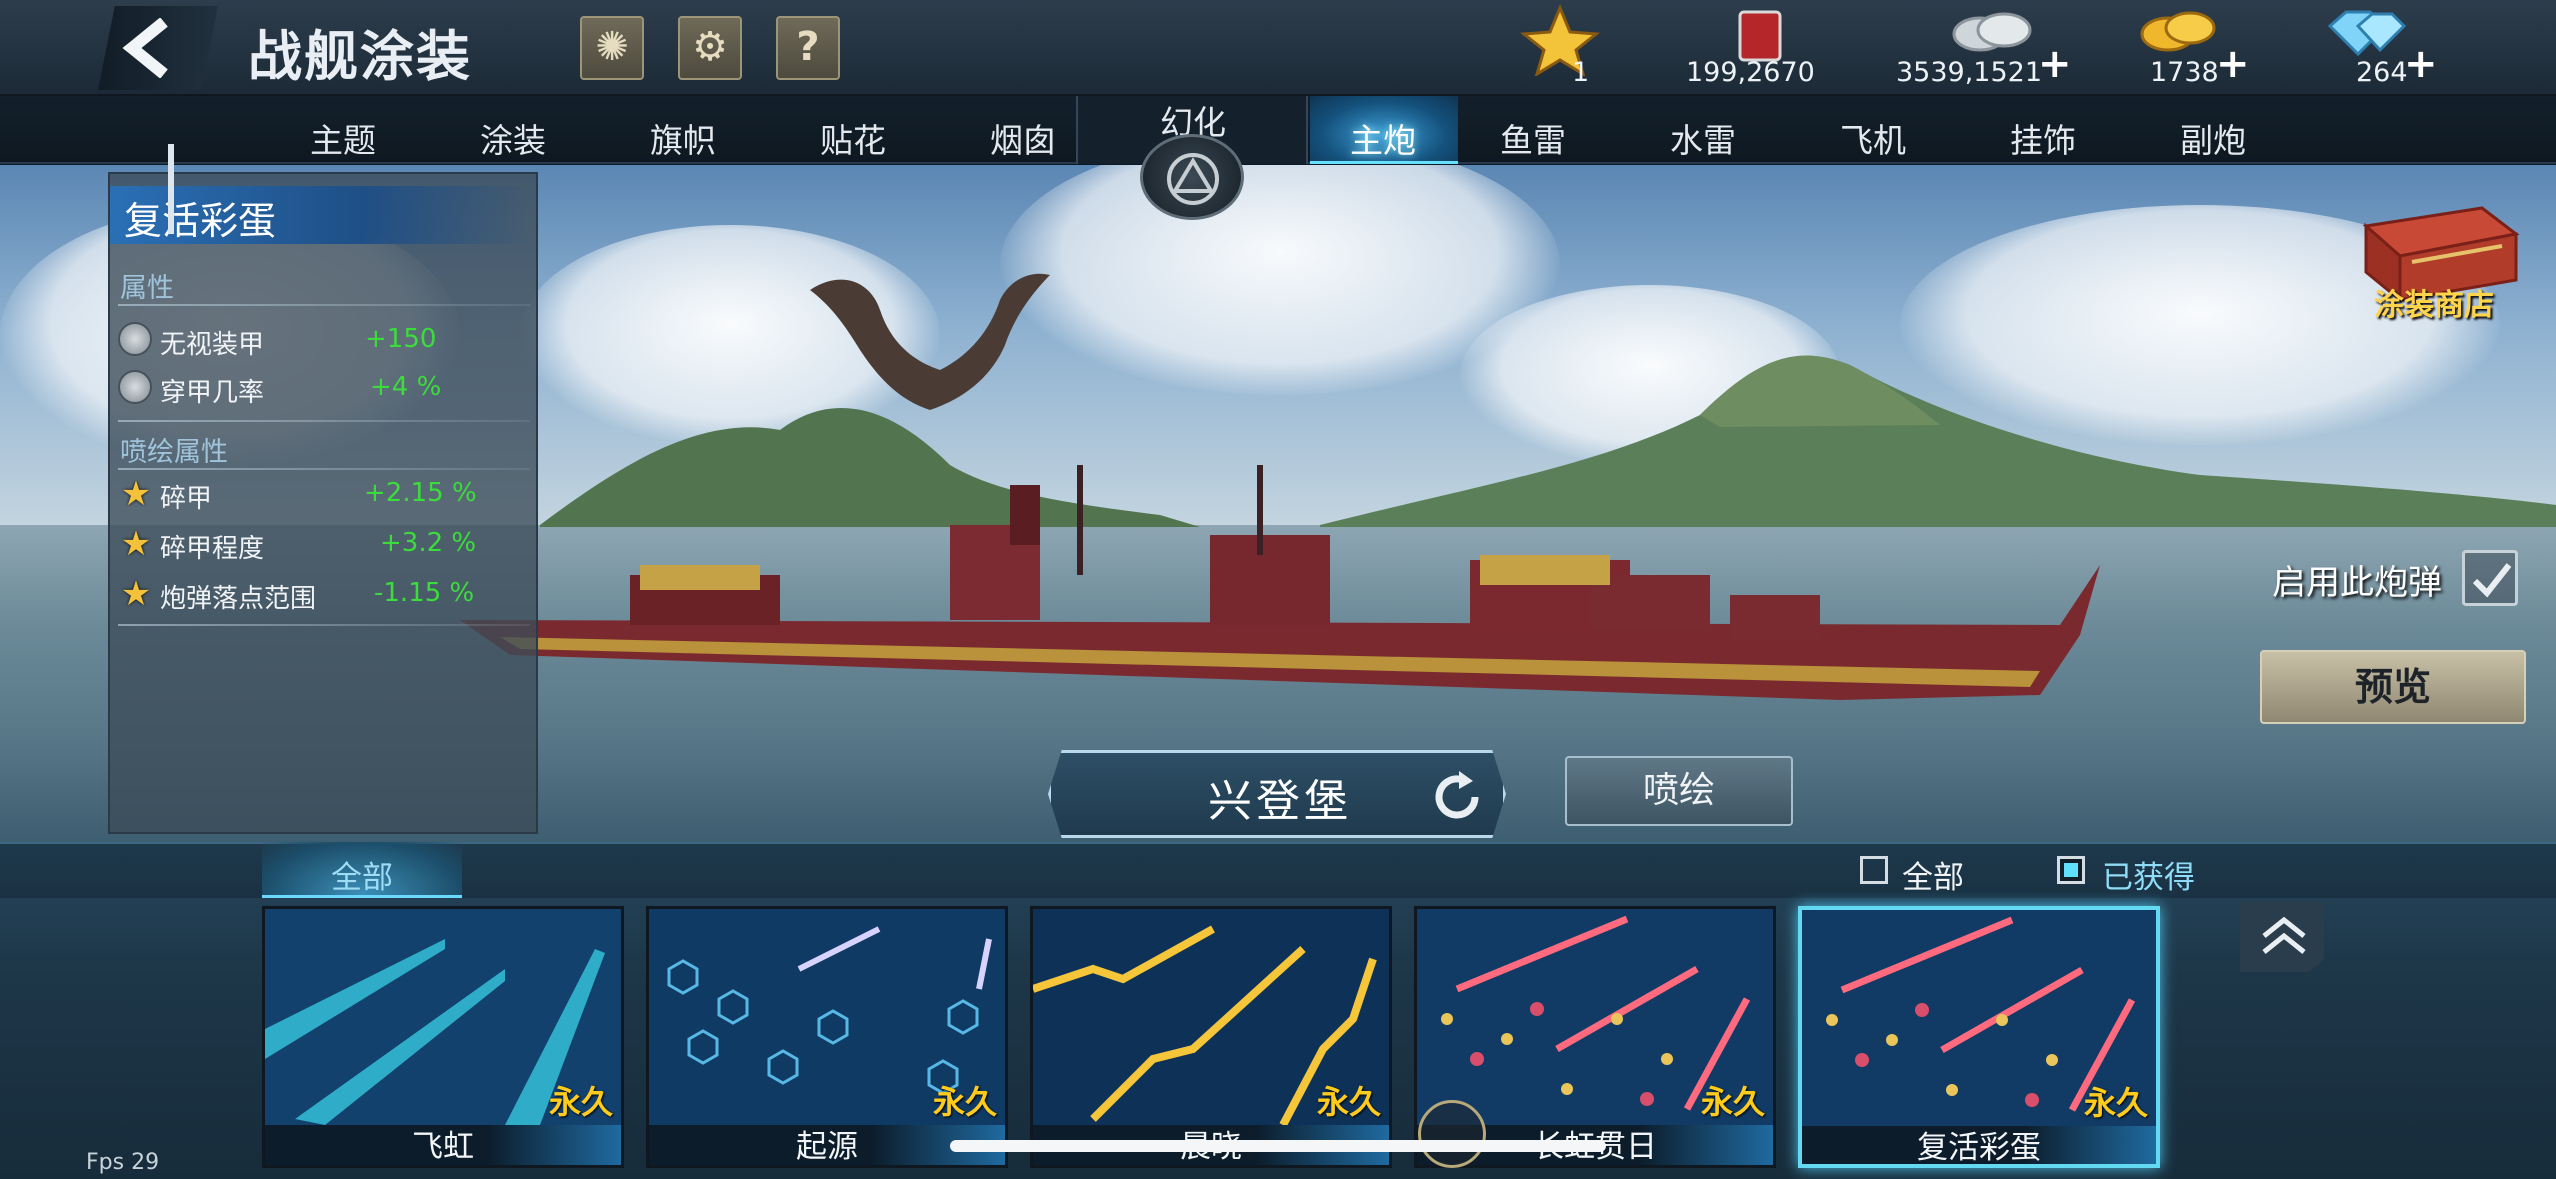 This screenshot has width=2556, height=1179. I want to click on gold-coins-icon, so click(2178, 31).